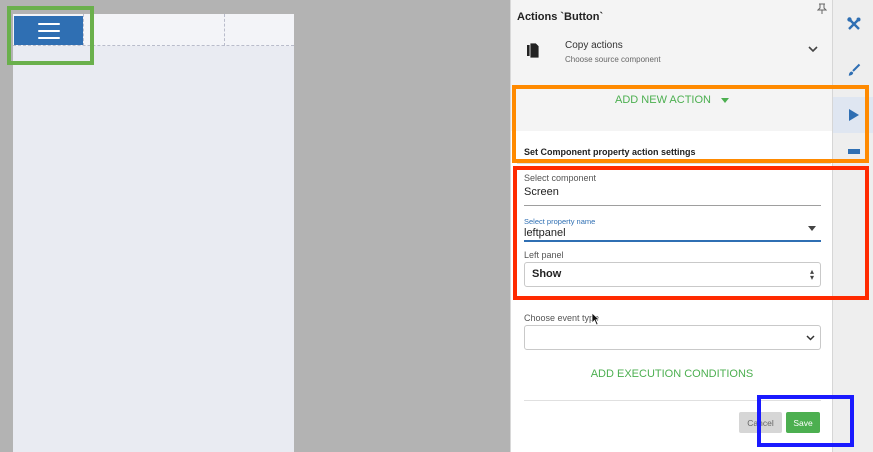 This screenshot has width=873, height=452. Describe the element at coordinates (610, 152) in the screenshot. I see `settings-title: Set Component property action settings` at that location.